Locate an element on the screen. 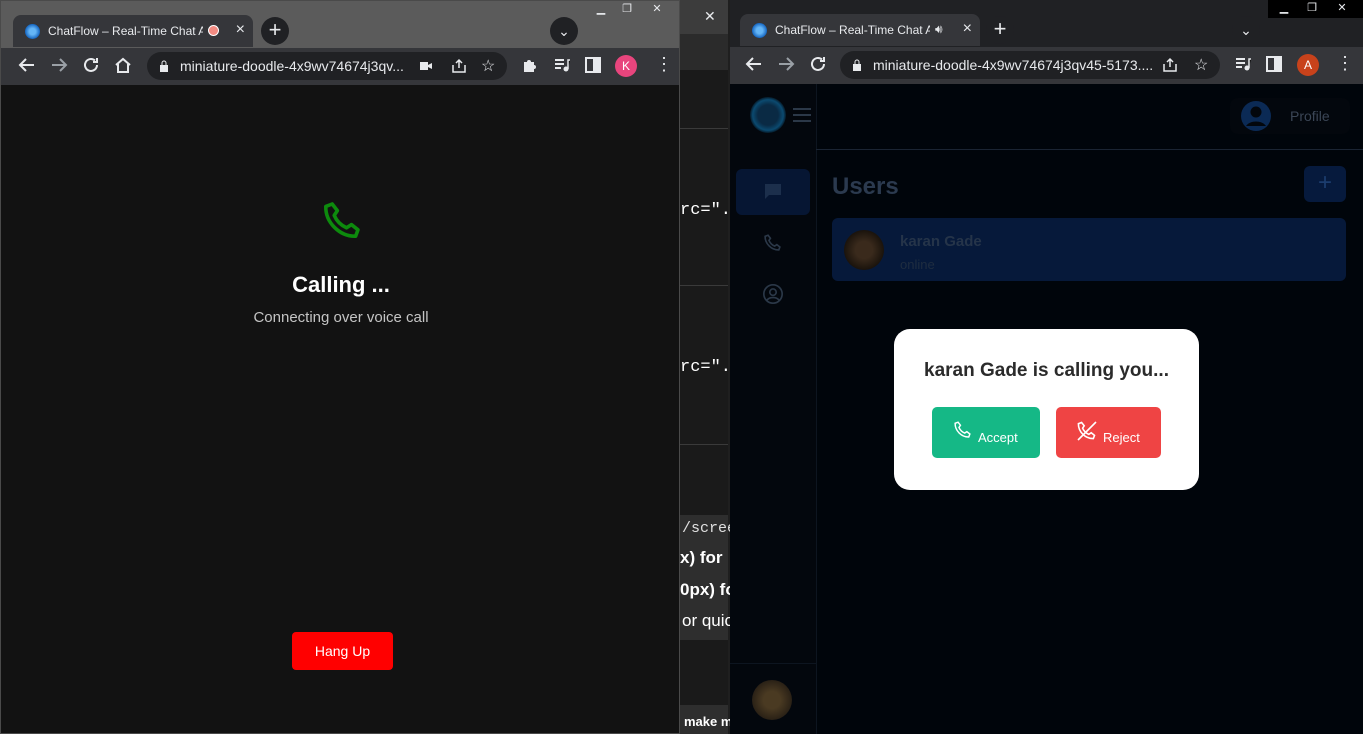 Image resolution: width=1363 pixels, height=734 pixels. phone-off-icon is located at coordinates (1087, 431).